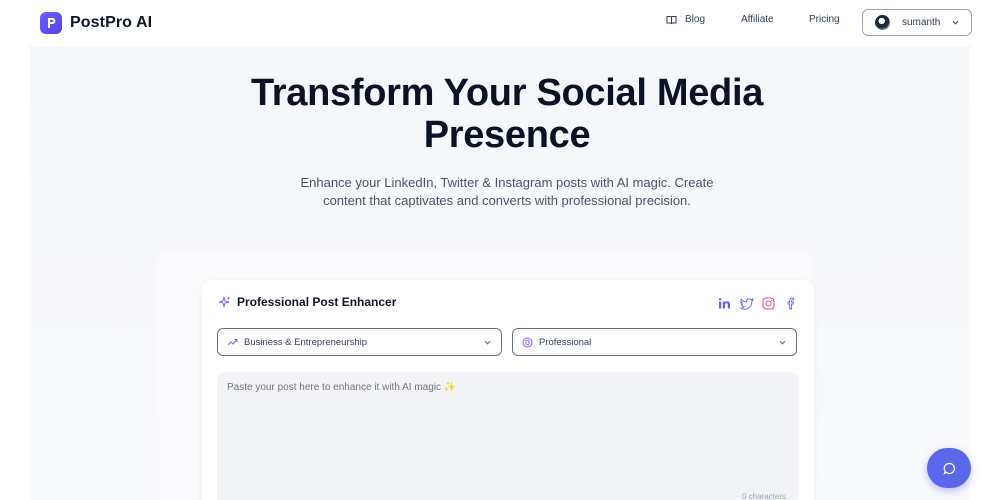  I want to click on nav-pricing-label: Pricing, so click(824, 19).